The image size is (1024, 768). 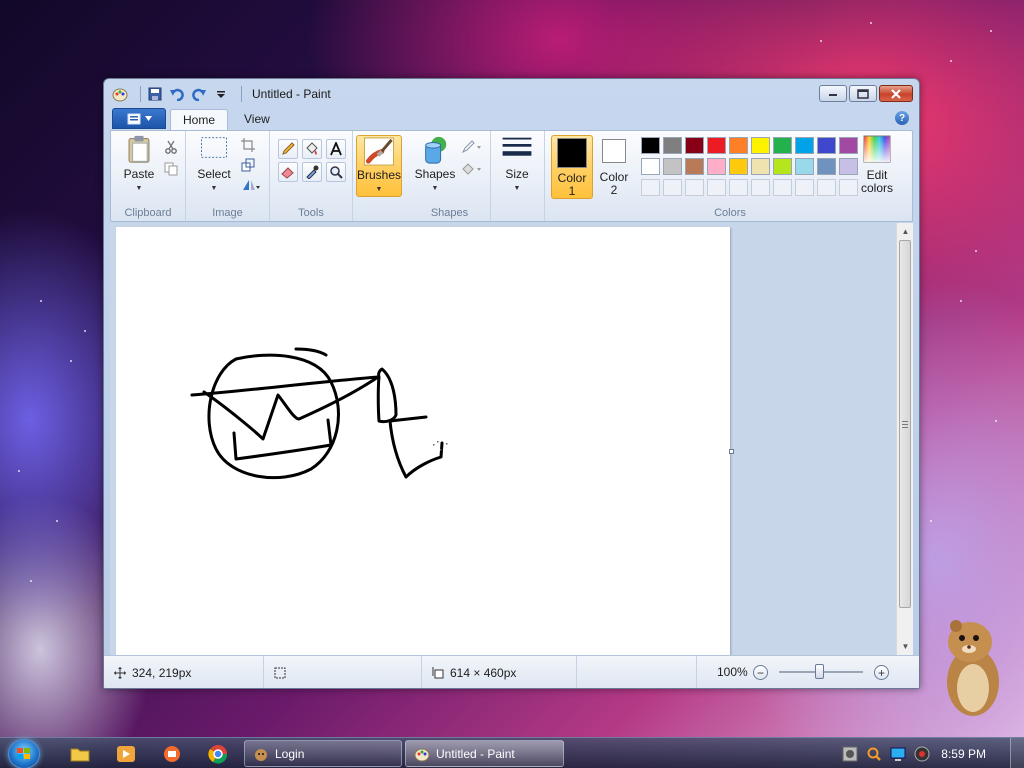 What do you see at coordinates (312, 149) in the screenshot?
I see `fill-button` at bounding box center [312, 149].